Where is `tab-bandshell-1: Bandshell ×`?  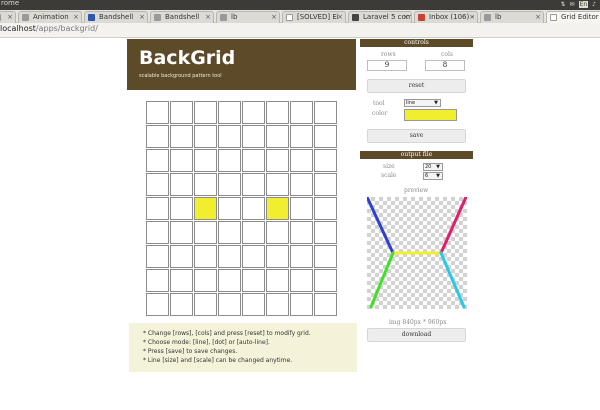 tab-bandshell-1: Bandshell × is located at coordinates (116, 17).